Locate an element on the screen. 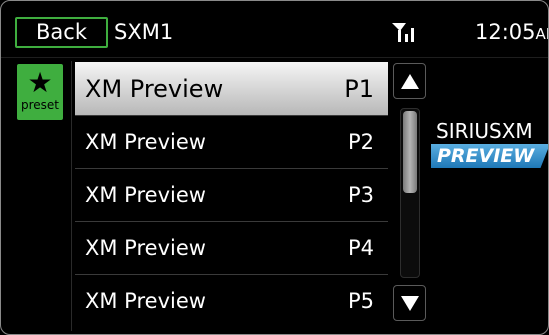  channel-row-5: XM Preview P5 is located at coordinates (231, 300).